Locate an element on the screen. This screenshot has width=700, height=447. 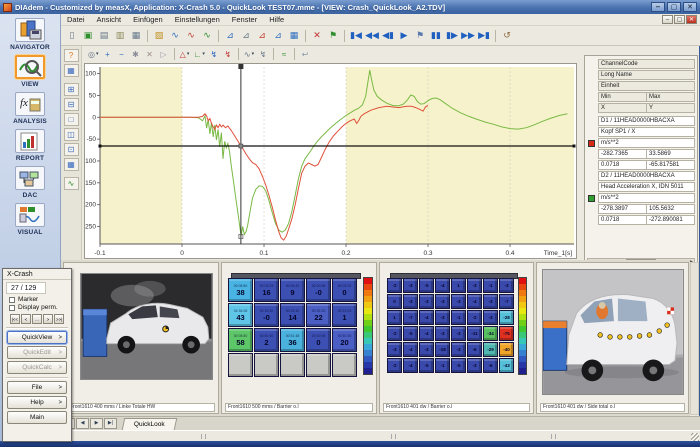
axis-style-icon: ∟ ▾ is located at coordinates (199, 54).